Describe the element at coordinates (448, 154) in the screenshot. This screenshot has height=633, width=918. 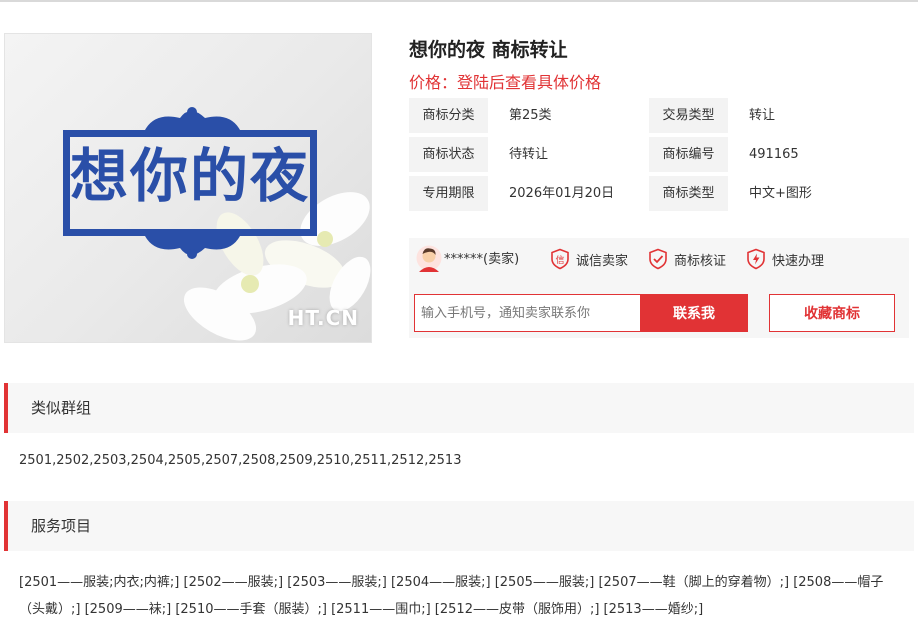
I see `attribute-label: 商标状态` at that location.